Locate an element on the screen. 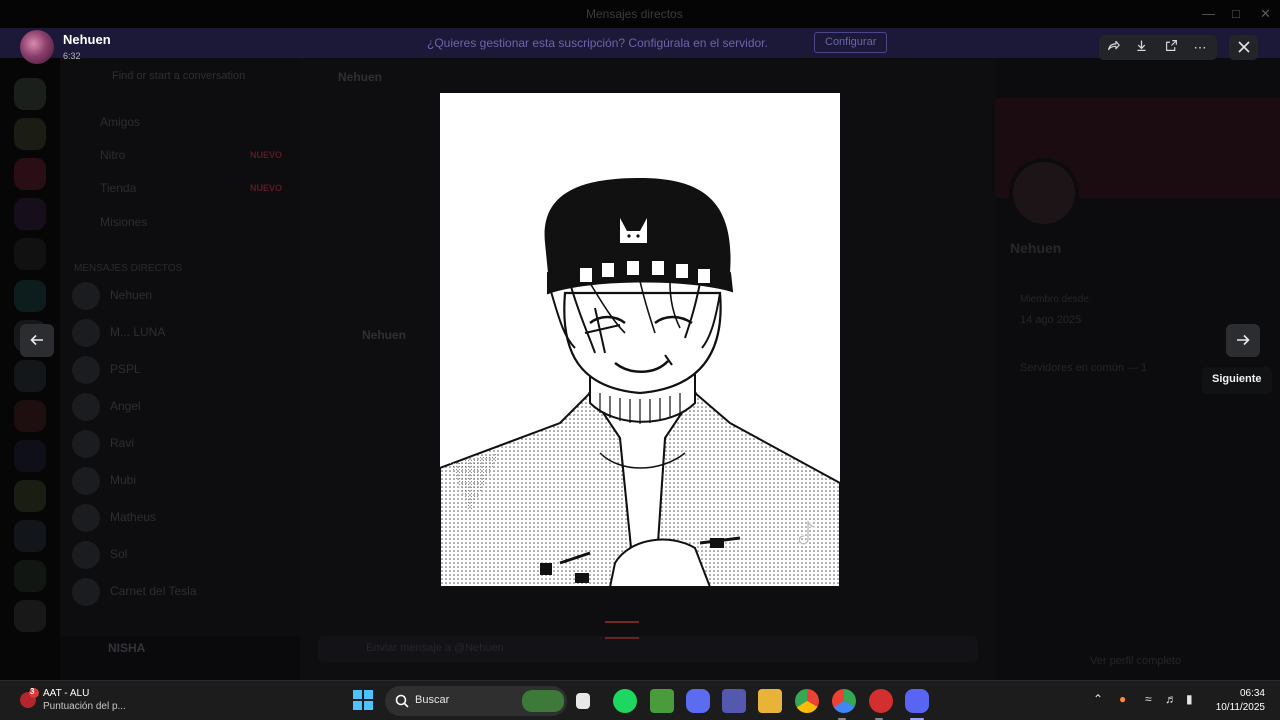  dm-item: Ravi is located at coordinates (182, 444).